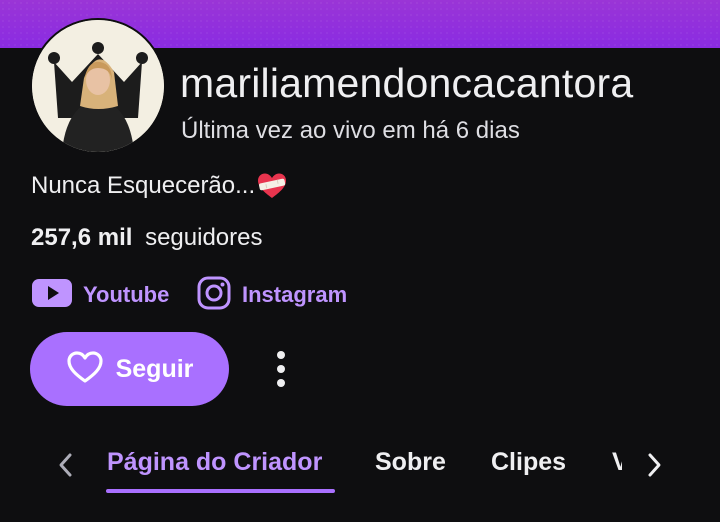 The height and width of the screenshot is (522, 720). I want to click on tab-creator-page: Página do Criador, so click(214, 462).